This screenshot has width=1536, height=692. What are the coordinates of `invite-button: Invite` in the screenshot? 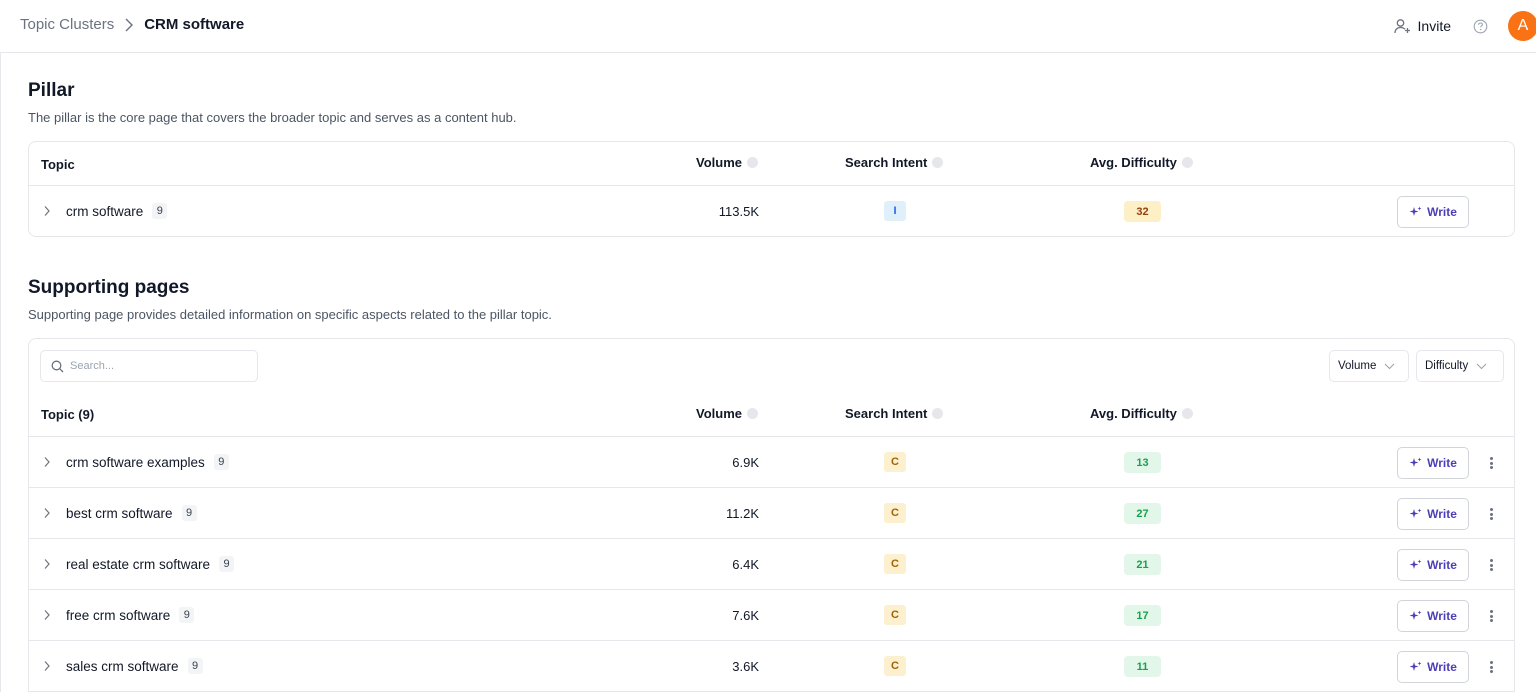 It's located at (1422, 26).